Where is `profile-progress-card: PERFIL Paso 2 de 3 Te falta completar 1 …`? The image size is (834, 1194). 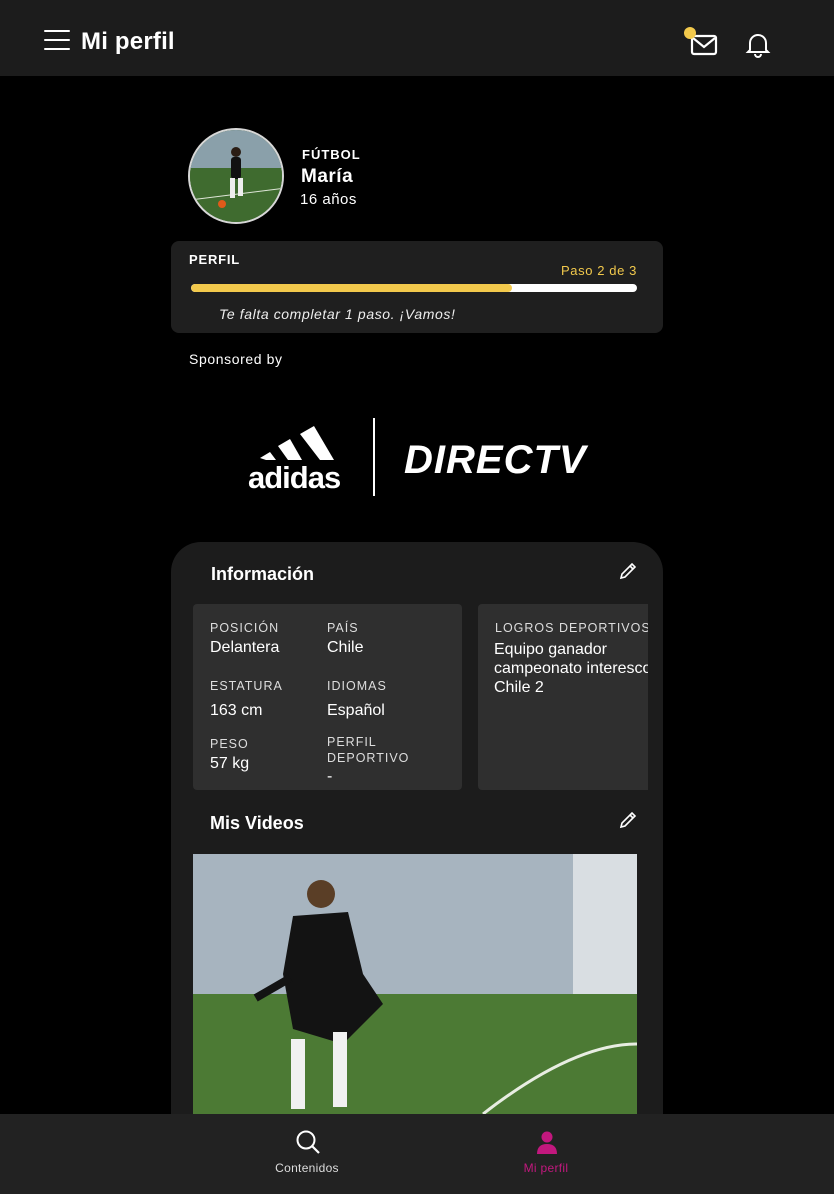
profile-progress-card: PERFIL Paso 2 de 3 Te falta completar 1 … is located at coordinates (417, 287).